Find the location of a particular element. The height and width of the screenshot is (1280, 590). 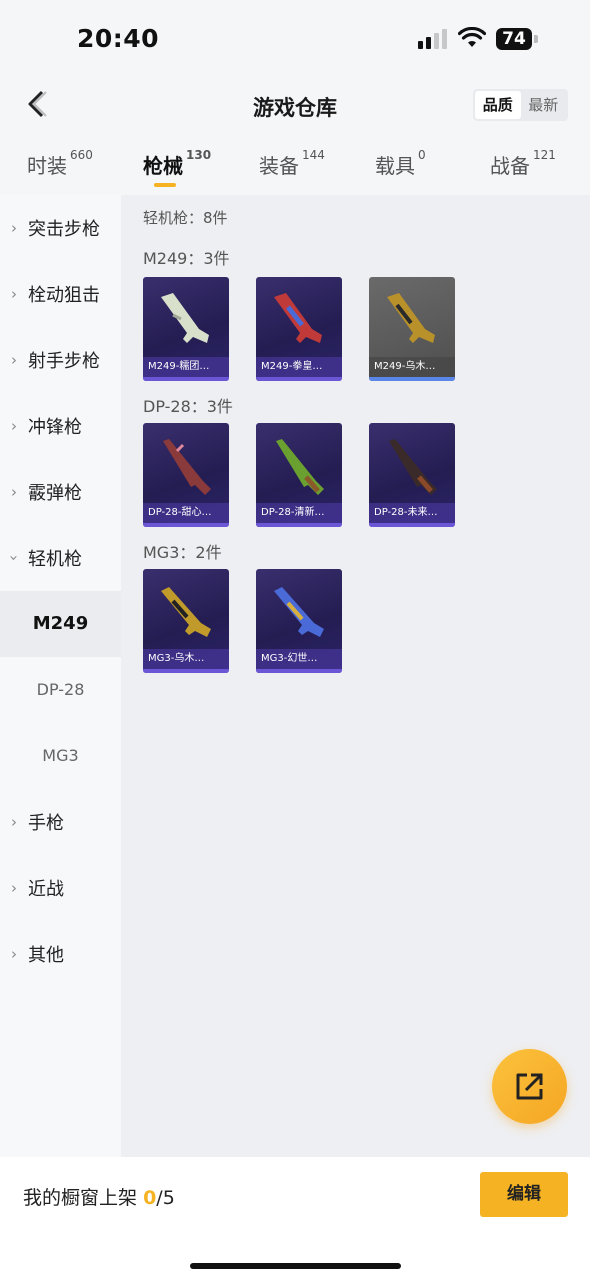

tab-battle-gear: 战备 121 is located at coordinates (523, 163).